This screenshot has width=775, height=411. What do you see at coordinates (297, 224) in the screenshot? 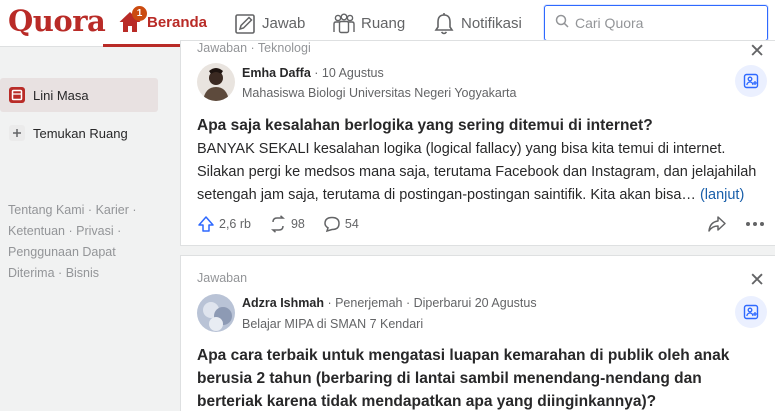
I see `share-count: 98` at bounding box center [297, 224].